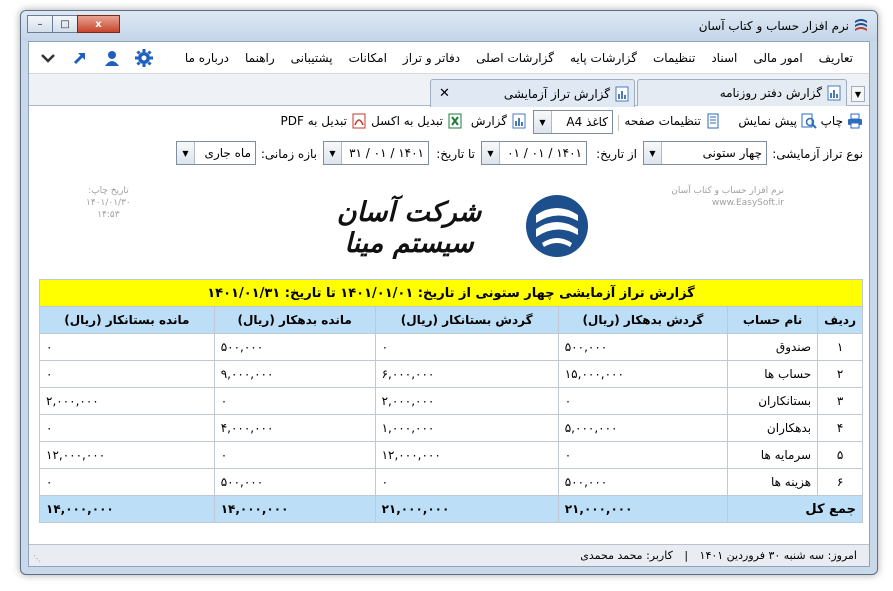 Image resolution: width=893 pixels, height=591 pixels. What do you see at coordinates (451, 374) in the screenshot?
I see `table-row: ۲ حساب ها ۱۵,۰۰۰,۰۰۰ ۶,۰۰۰,۰۰۰ ۹,۰۰۰,۰۰۰ ۰` at bounding box center [451, 374].